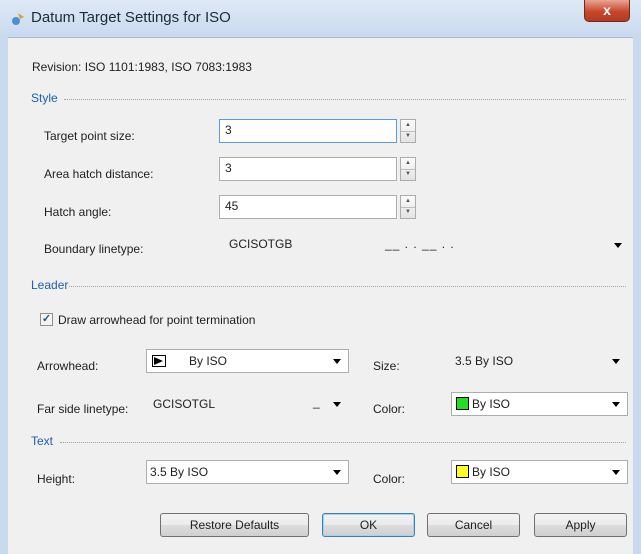 This screenshot has height=554, width=641. What do you see at coordinates (99, 174) in the screenshot?
I see `area-hatch-distance-label: Area hatch distance:` at bounding box center [99, 174].